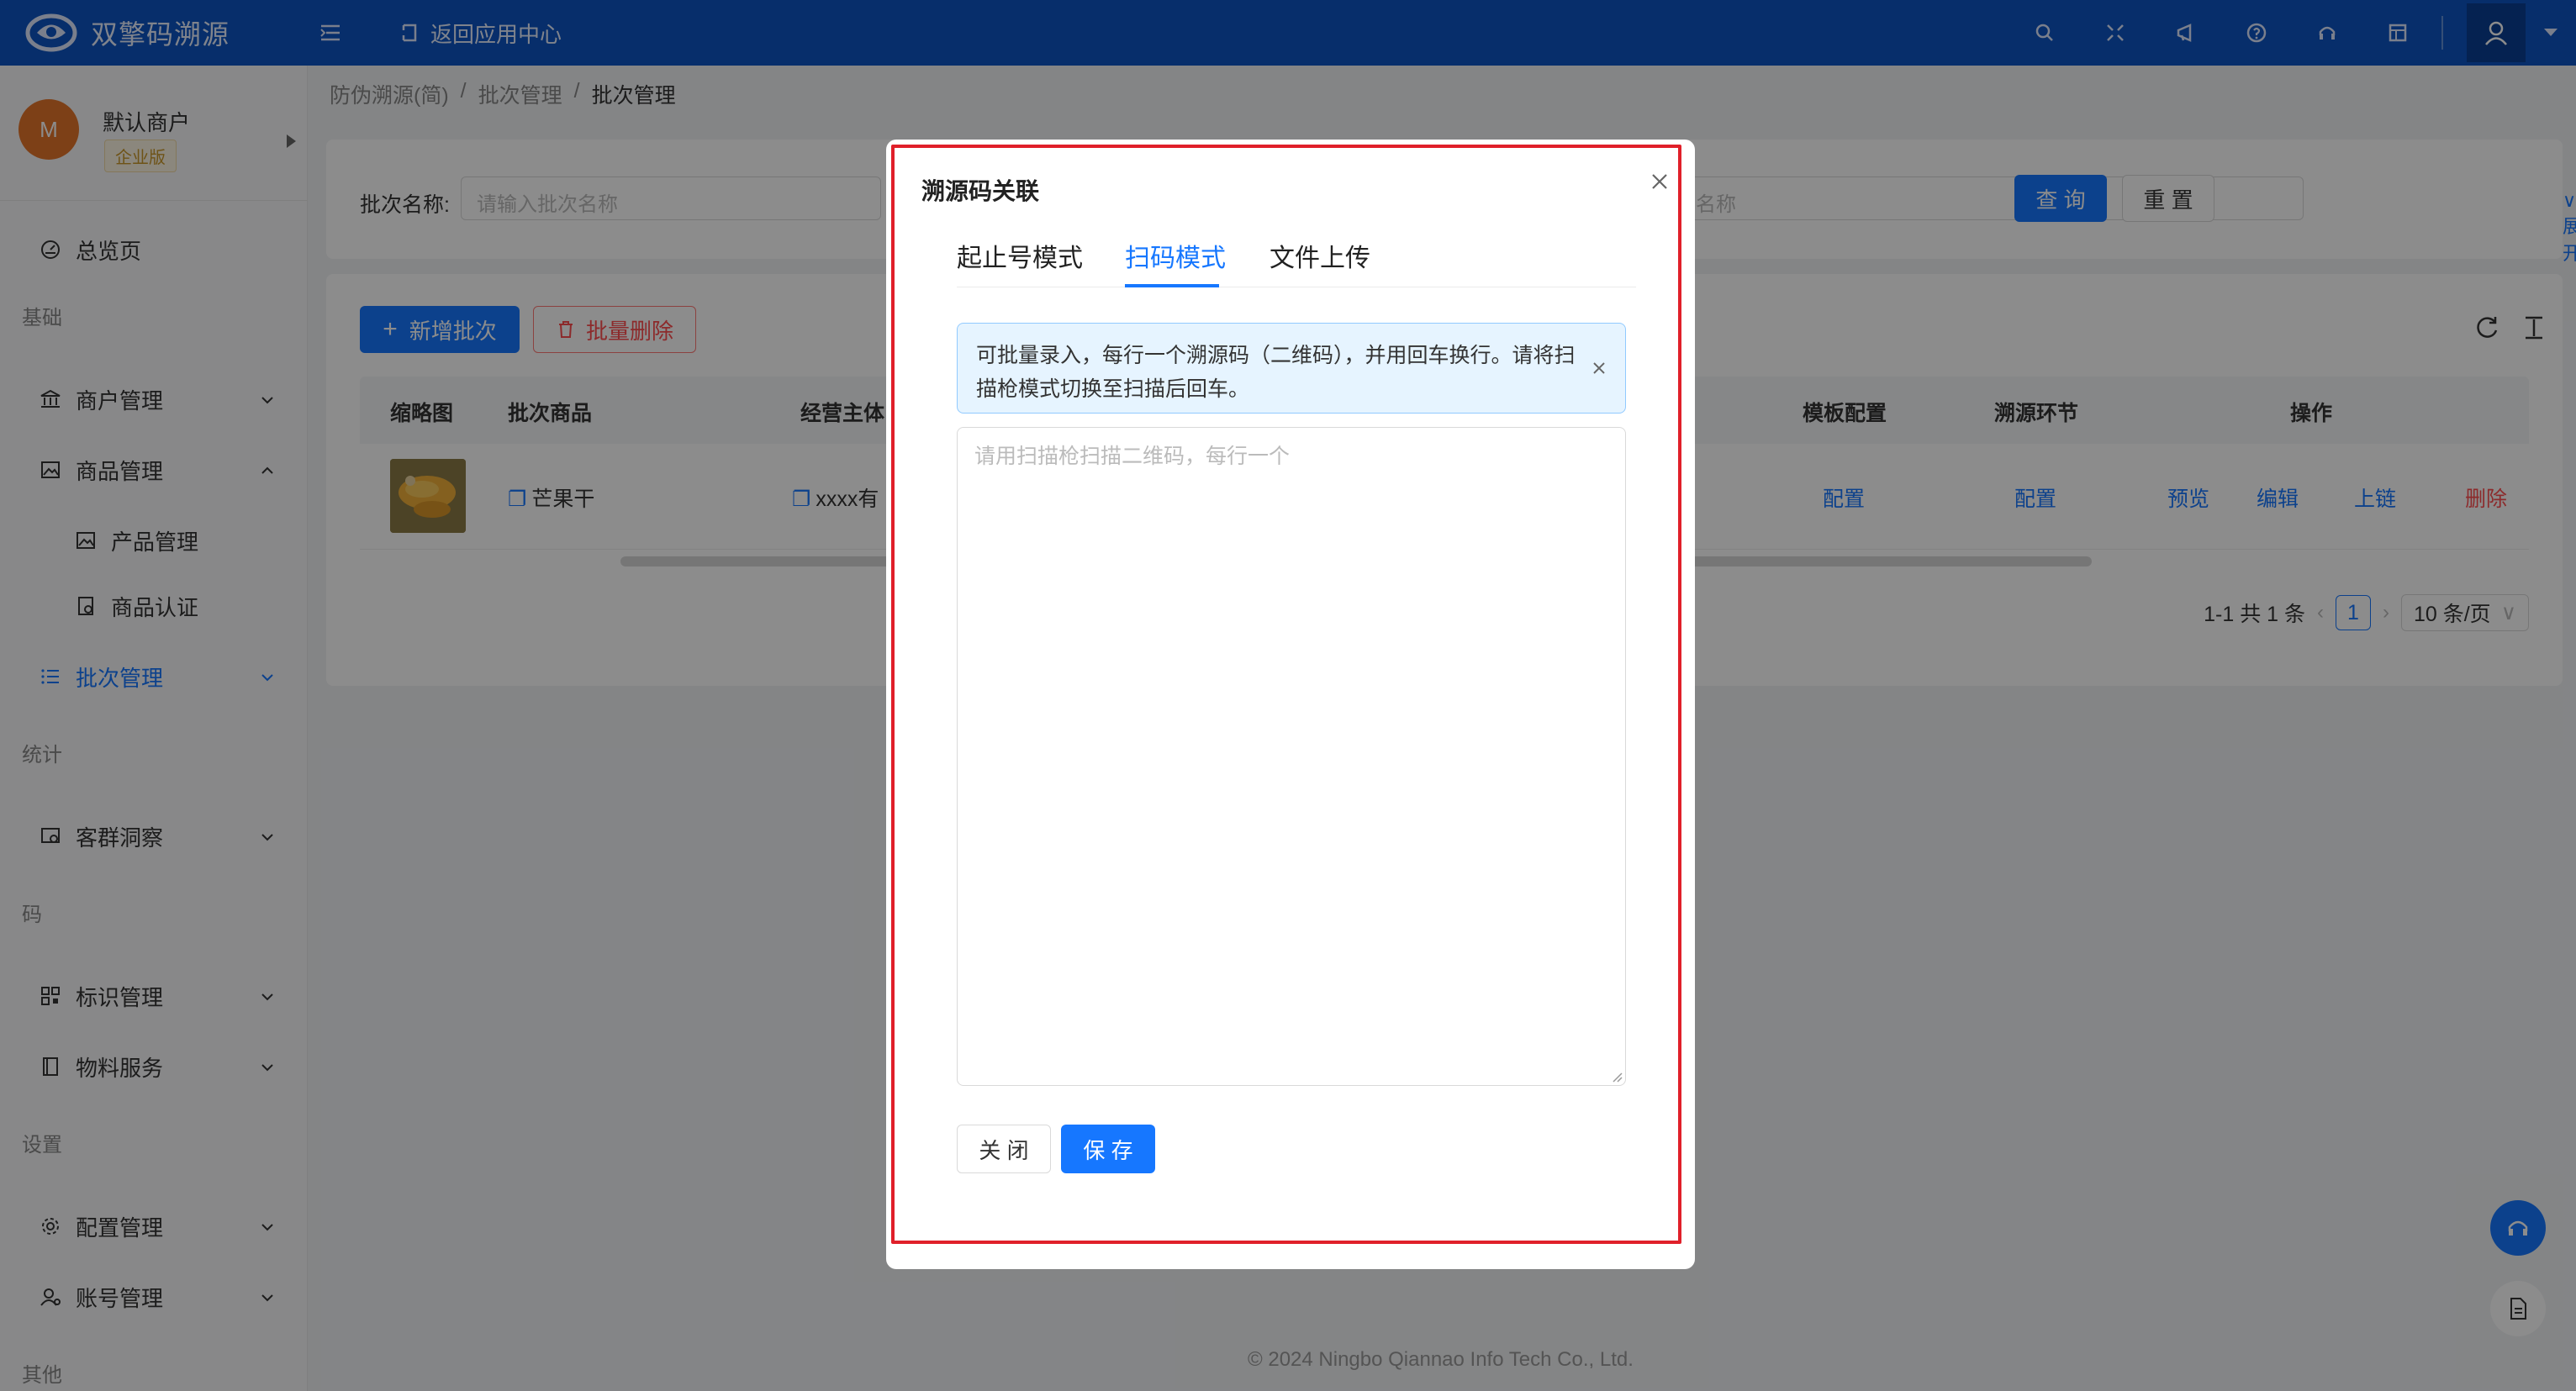 The width and height of the screenshot is (2576, 1391). What do you see at coordinates (981, 191) in the screenshot?
I see `modal-title: 溯源码关联` at bounding box center [981, 191].